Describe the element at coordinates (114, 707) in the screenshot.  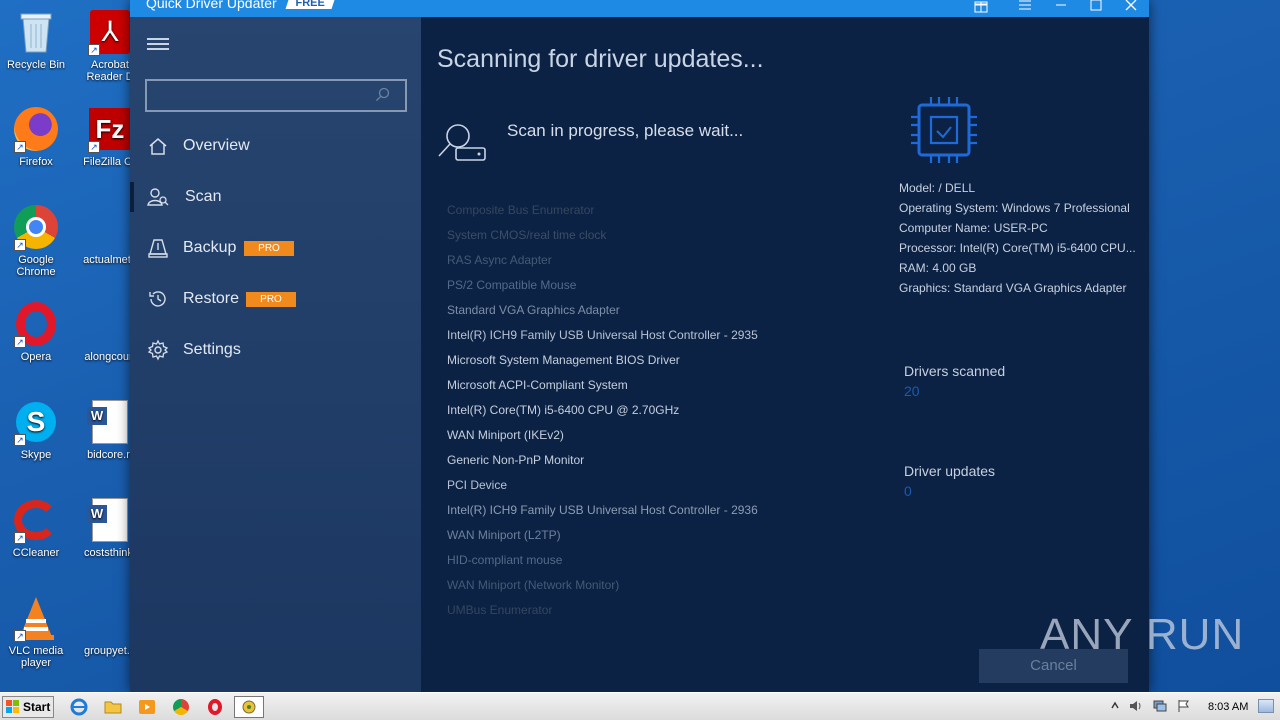
I see `folder-icon` at that location.